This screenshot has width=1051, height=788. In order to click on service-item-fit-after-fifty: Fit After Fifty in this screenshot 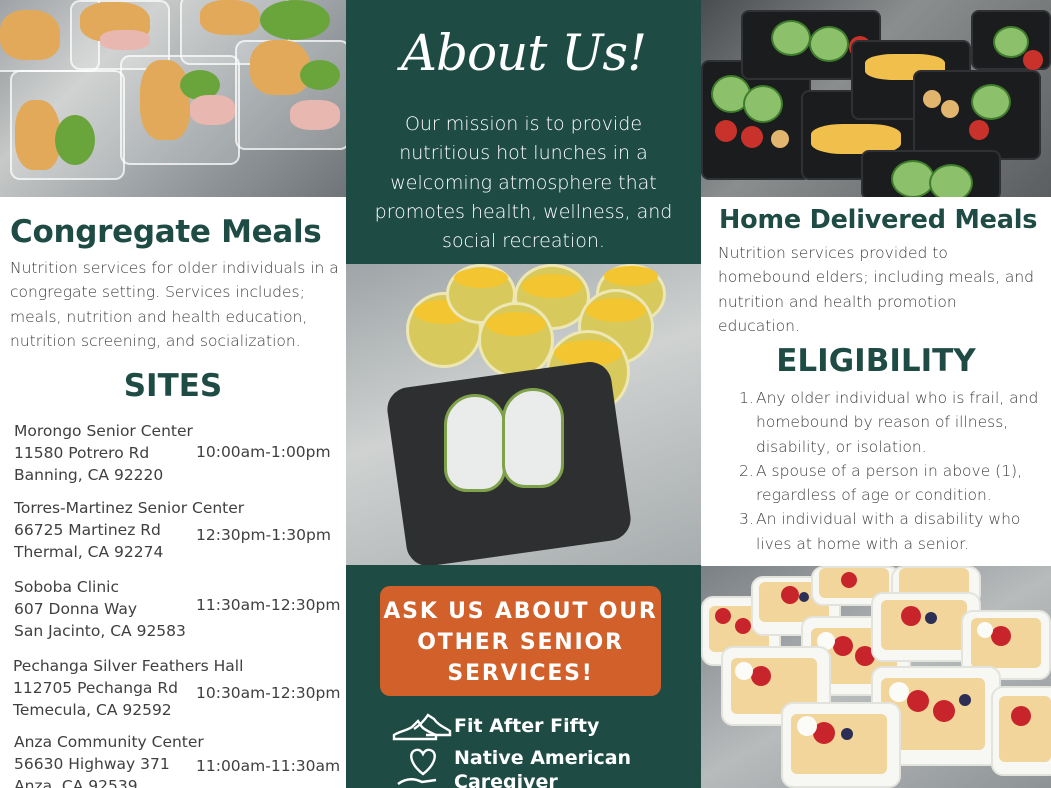, I will do `click(495, 726)`.